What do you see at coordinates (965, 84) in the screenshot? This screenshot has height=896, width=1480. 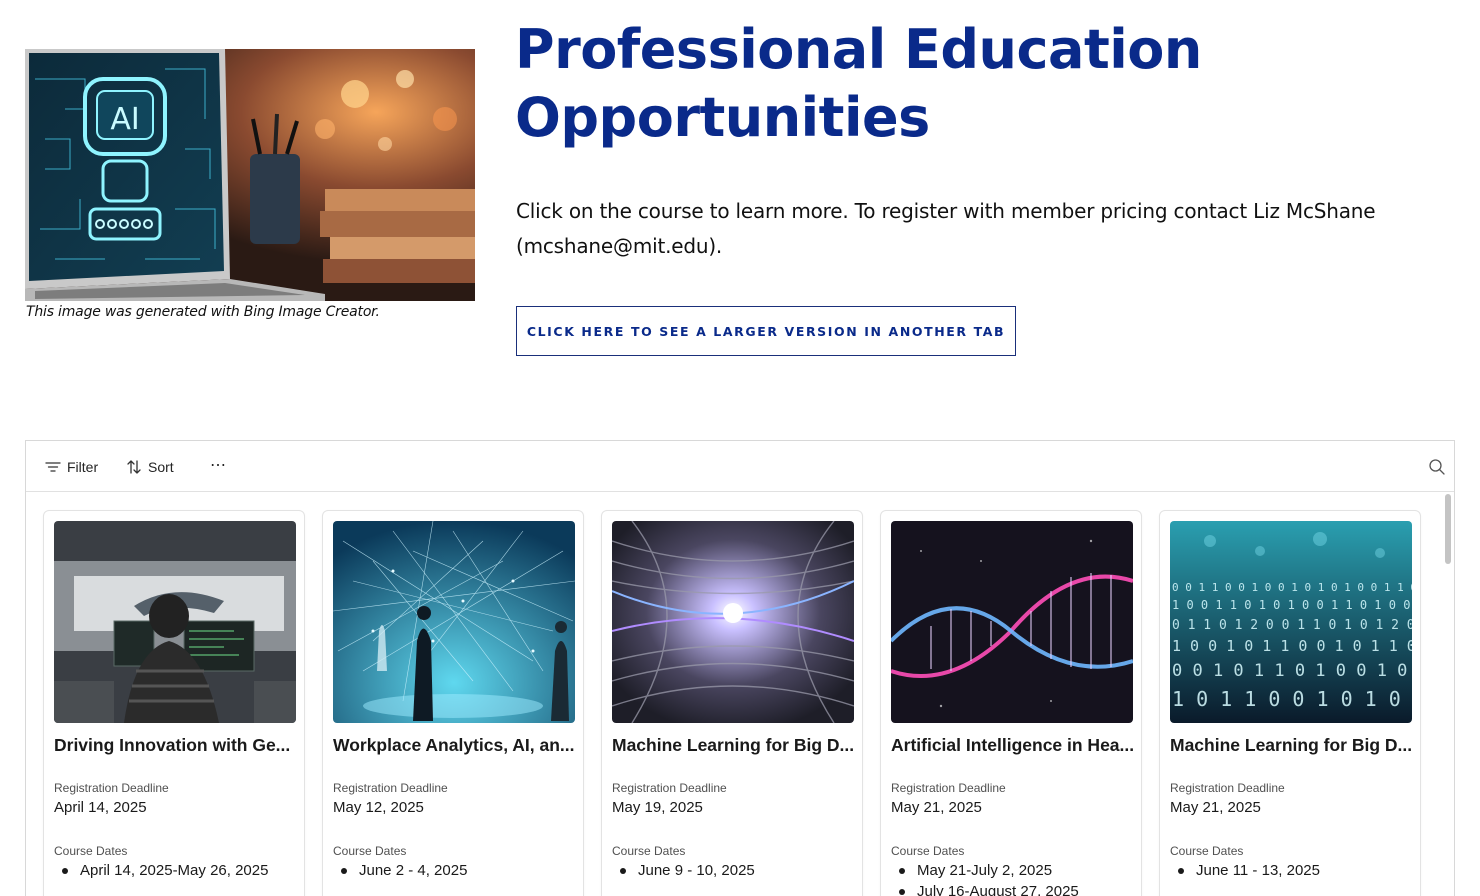 I see `page-title: Professional Education Opportunities` at bounding box center [965, 84].